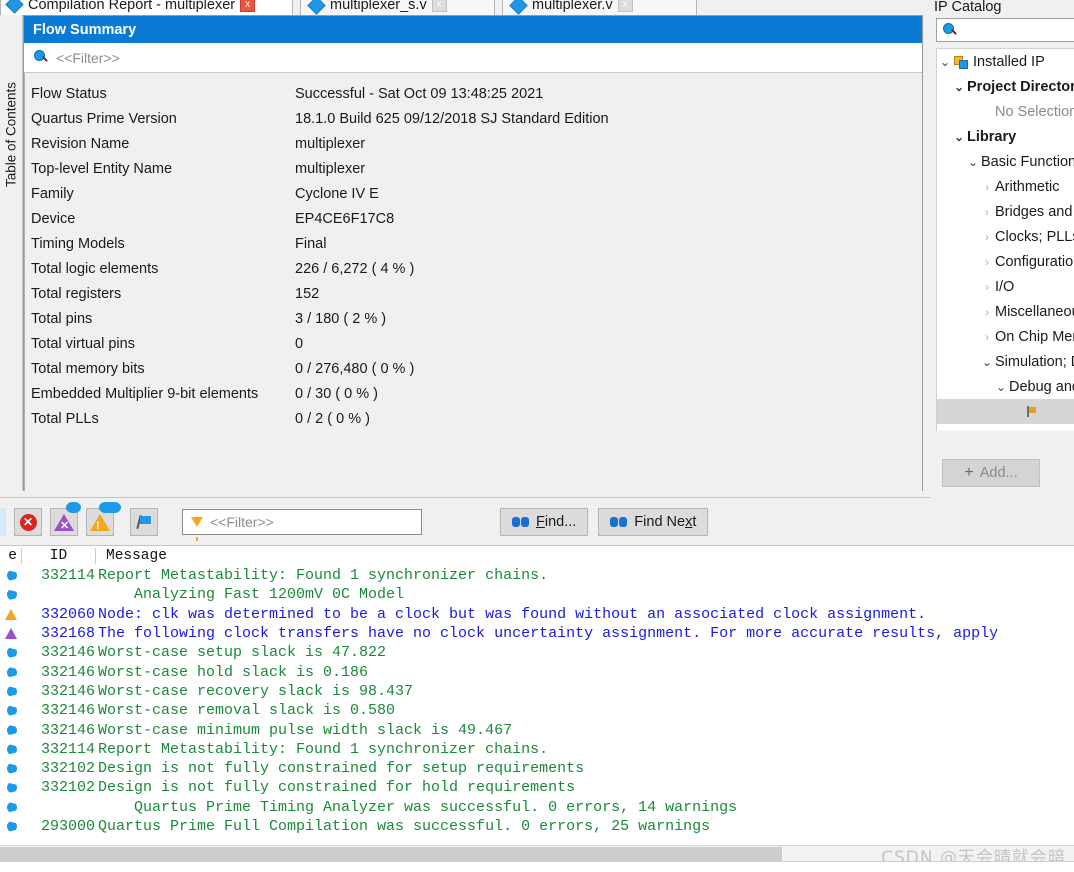 The width and height of the screenshot is (1074, 872). What do you see at coordinates (311, 243) in the screenshot?
I see `summary-row-value: Final` at bounding box center [311, 243].